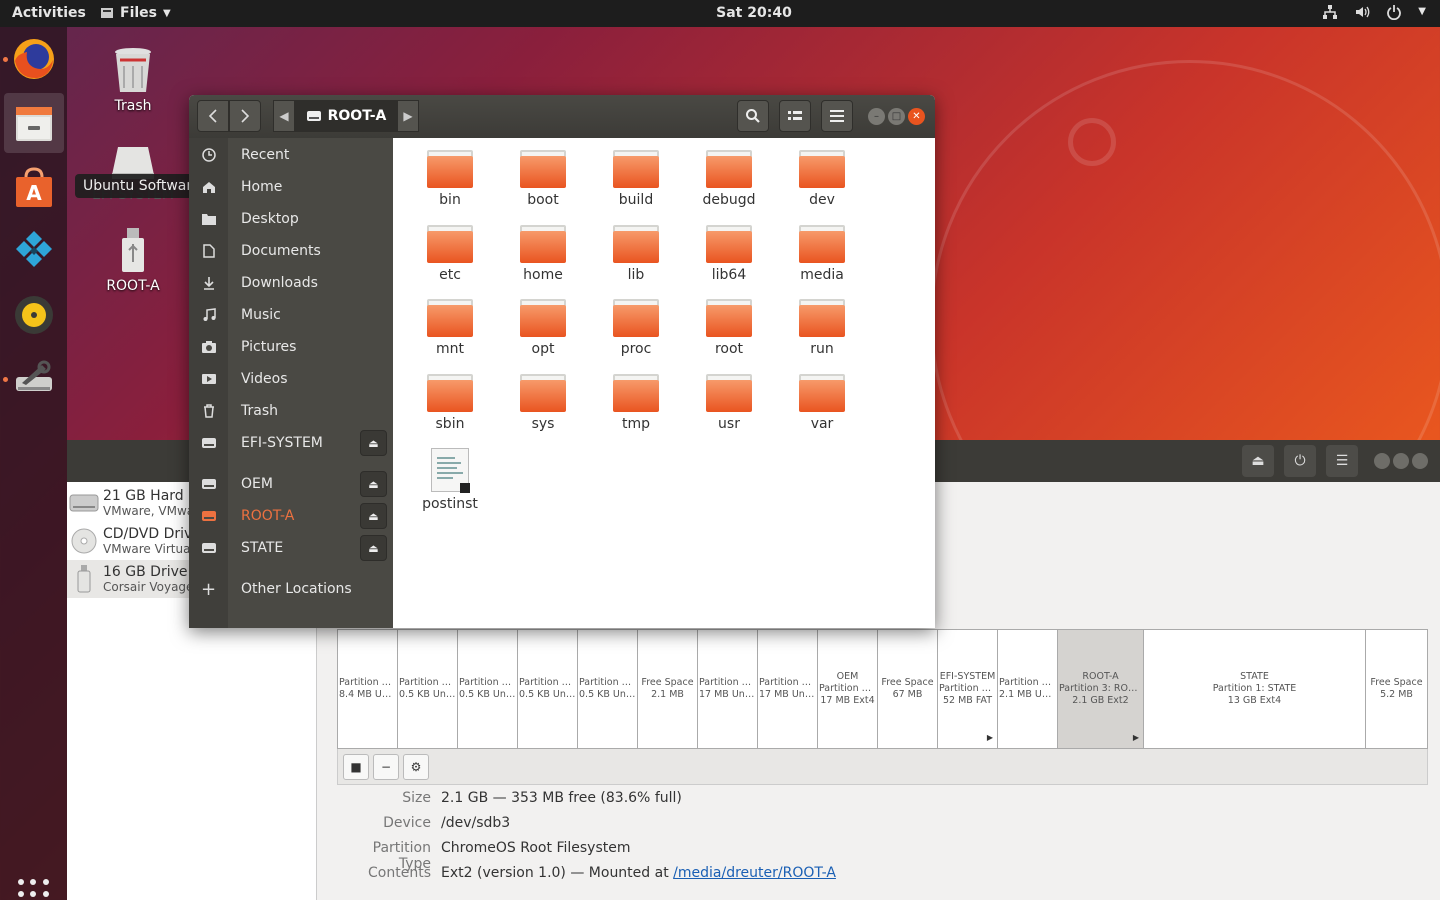  Describe the element at coordinates (822, 402) in the screenshot. I see `file-item-var: var` at that location.